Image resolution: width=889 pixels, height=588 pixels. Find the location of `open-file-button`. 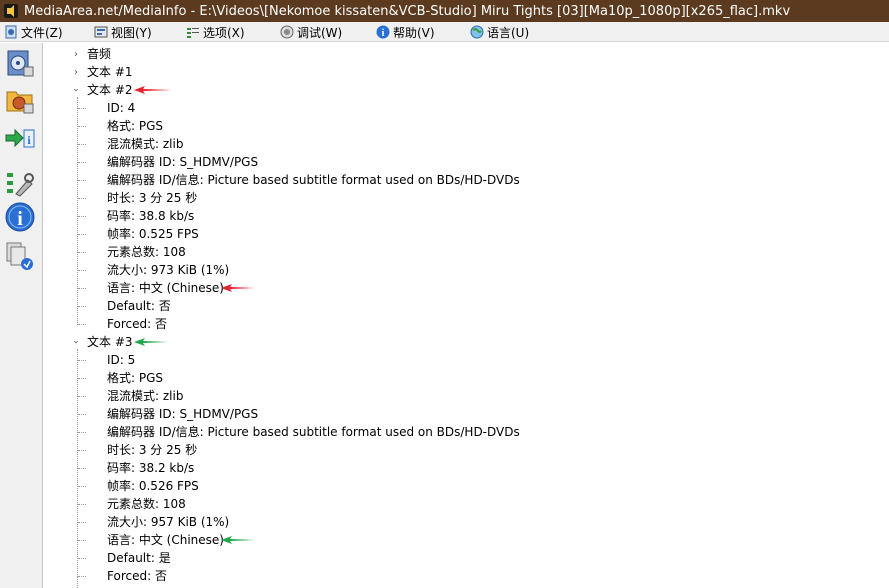

open-file-button is located at coordinates (20, 63).